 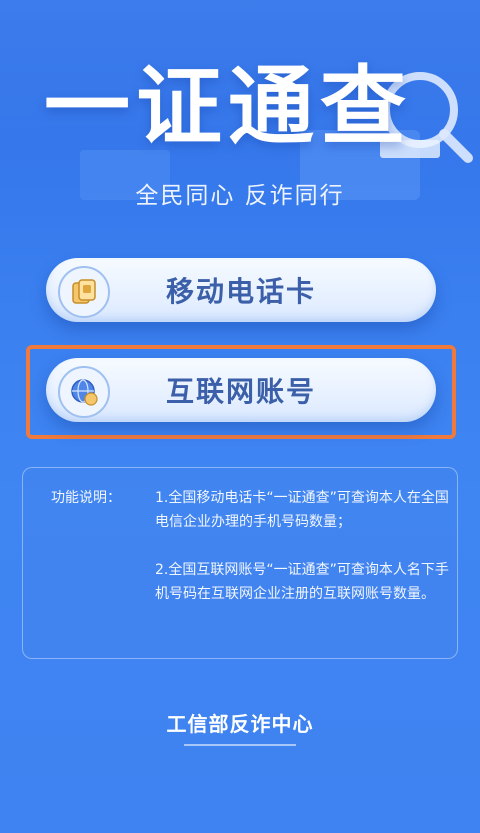 I want to click on footer-divider, so click(x=240, y=745).